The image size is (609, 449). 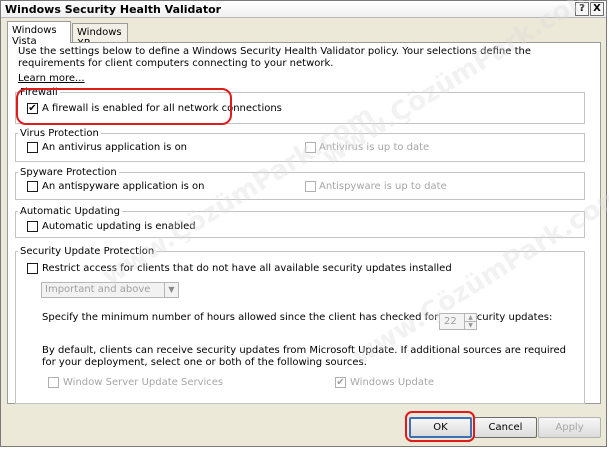 I want to click on antivirus-uptodate-label: Antivirus is up to date, so click(x=374, y=147).